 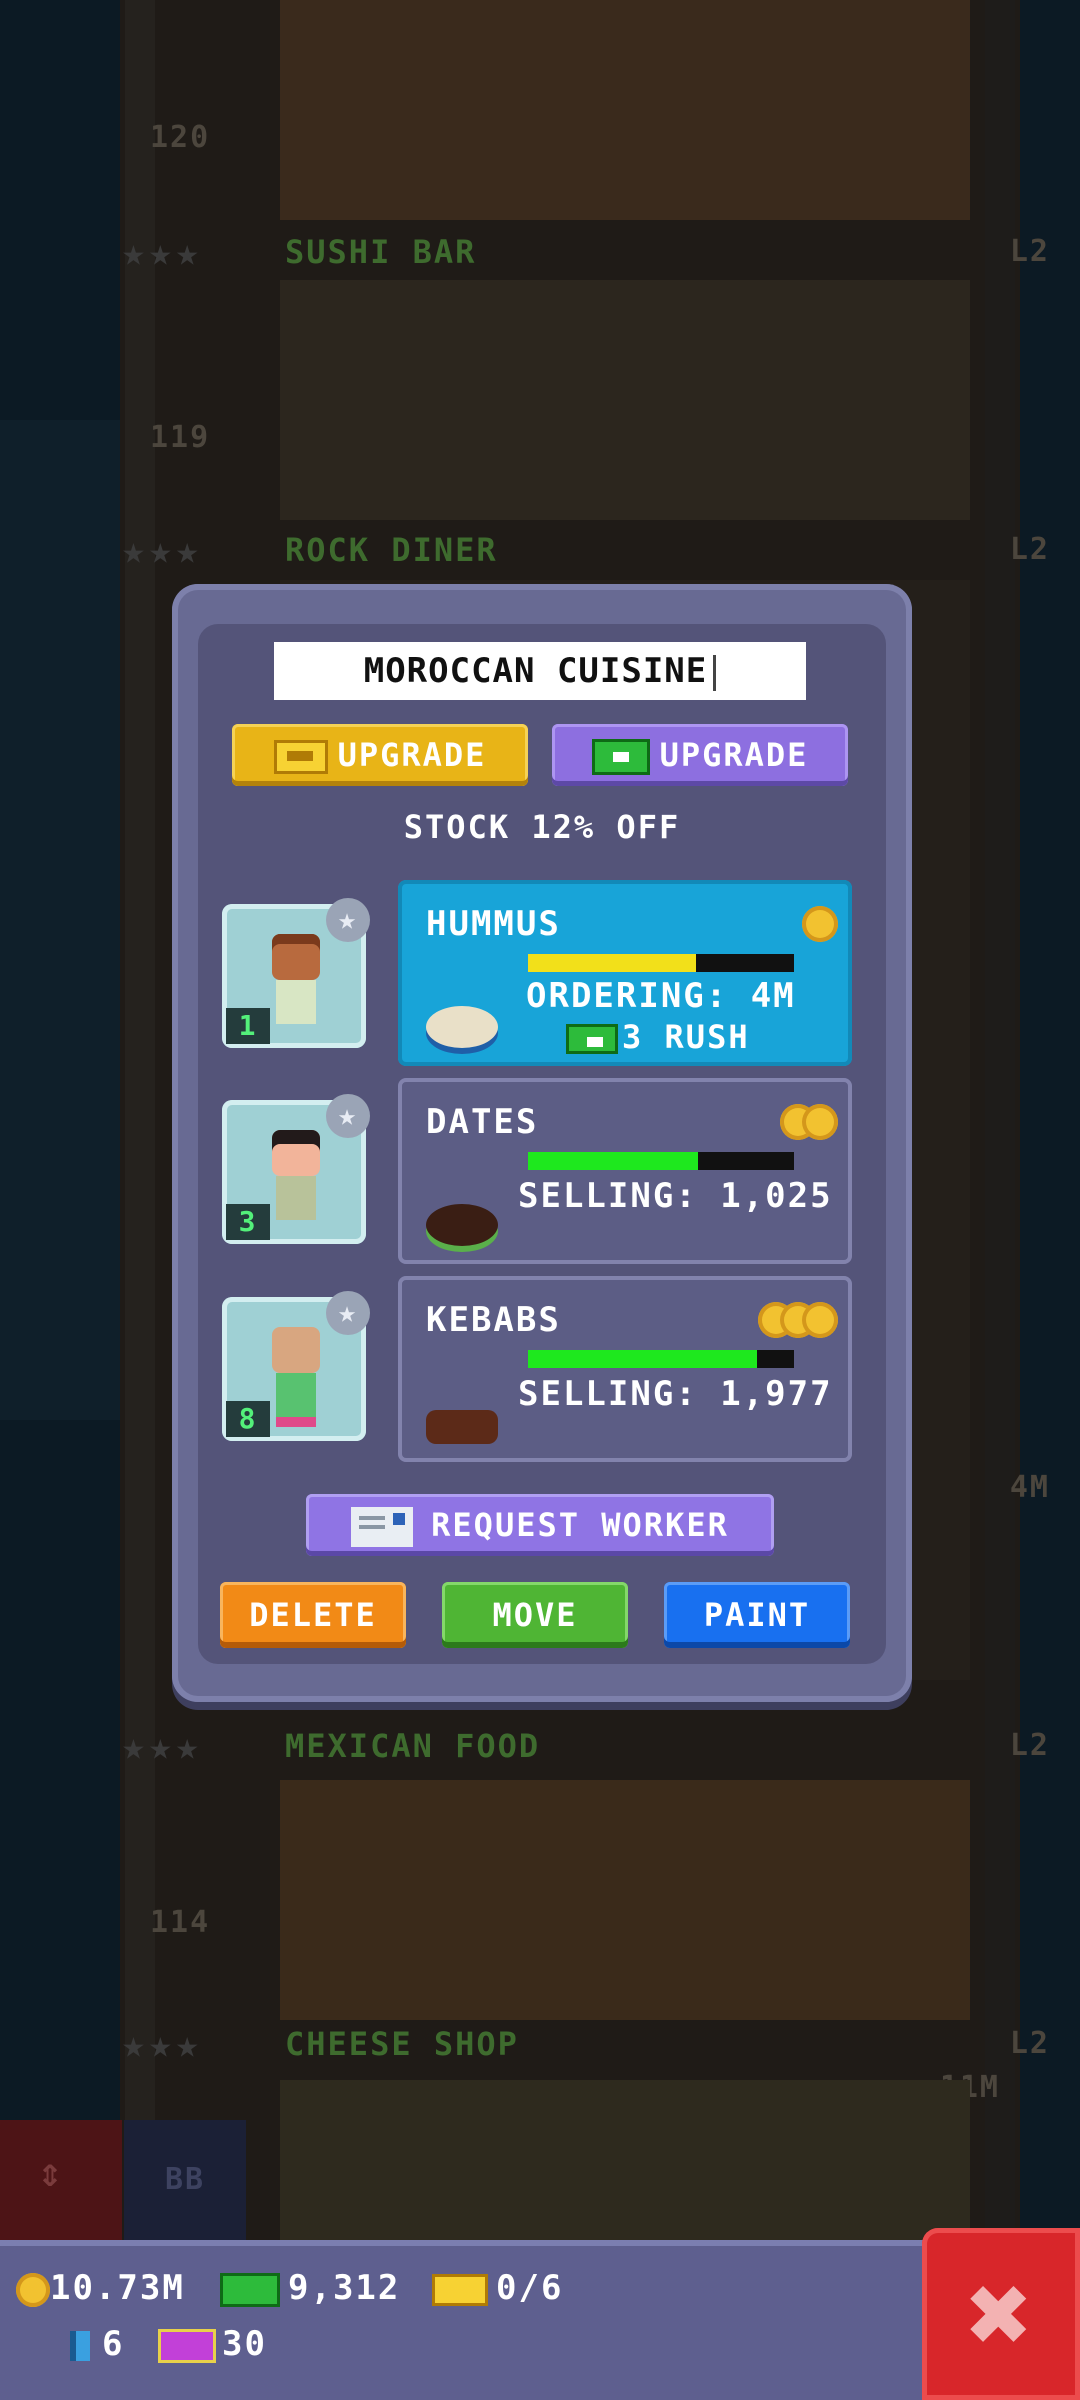 I want to click on tower-rail-right, so click(x=1000, y=1120).